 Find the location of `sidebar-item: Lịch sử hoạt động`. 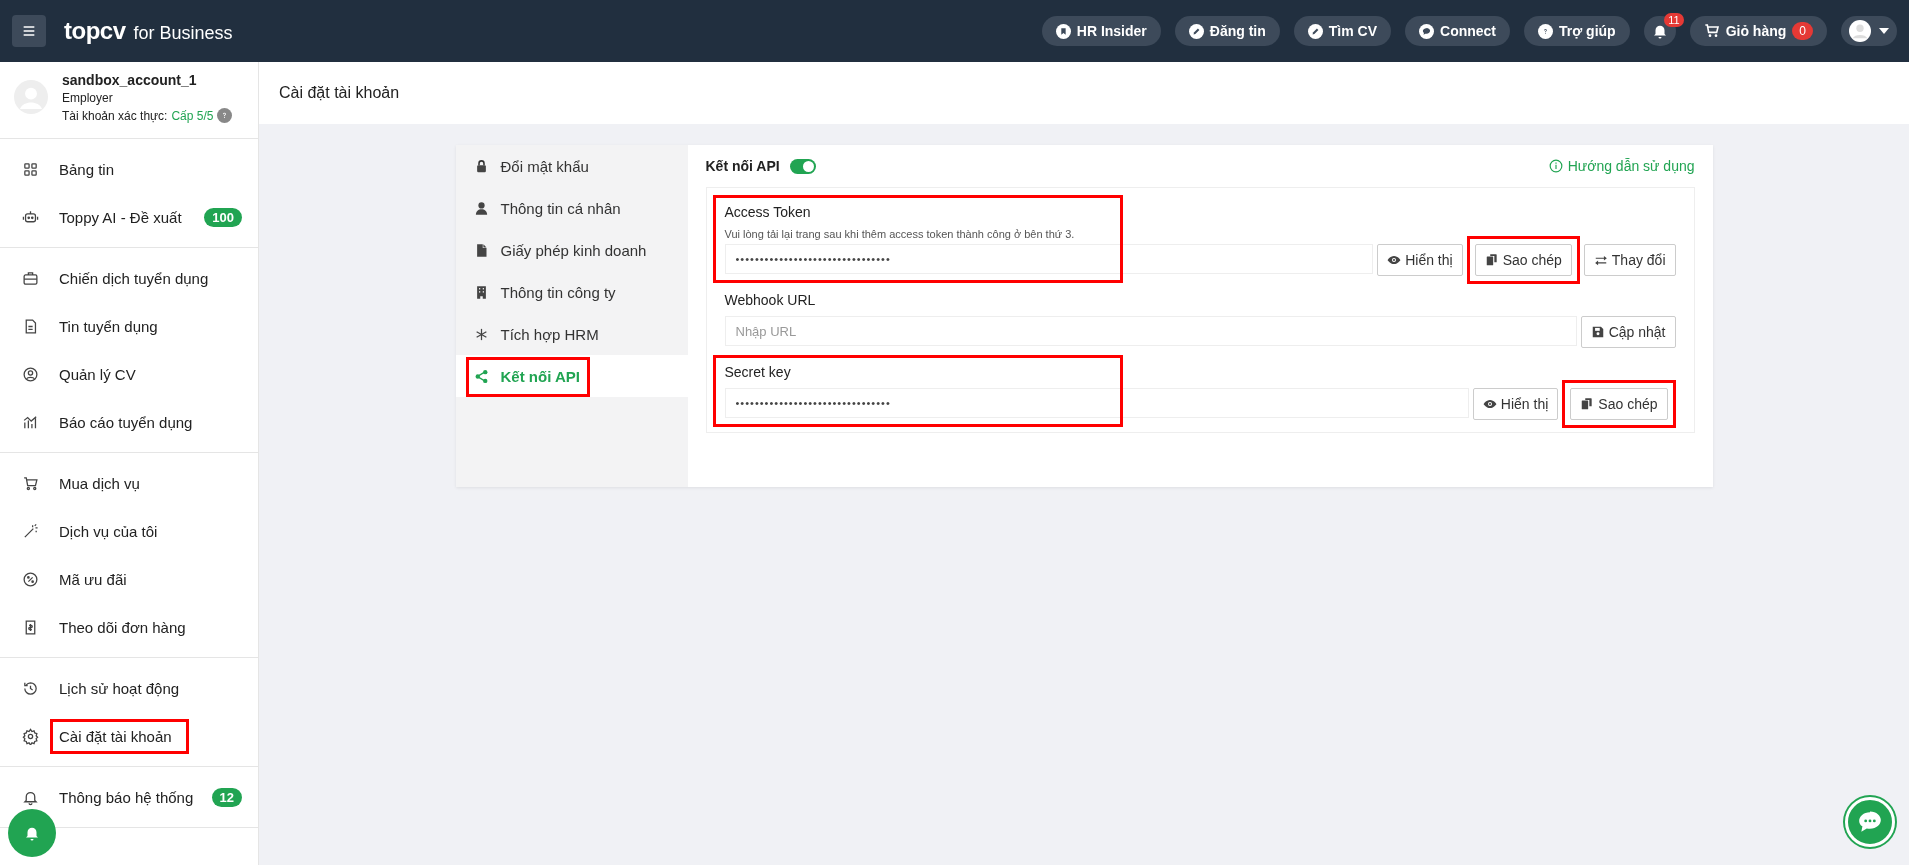

sidebar-item: Lịch sử hoạt động is located at coordinates (129, 688).